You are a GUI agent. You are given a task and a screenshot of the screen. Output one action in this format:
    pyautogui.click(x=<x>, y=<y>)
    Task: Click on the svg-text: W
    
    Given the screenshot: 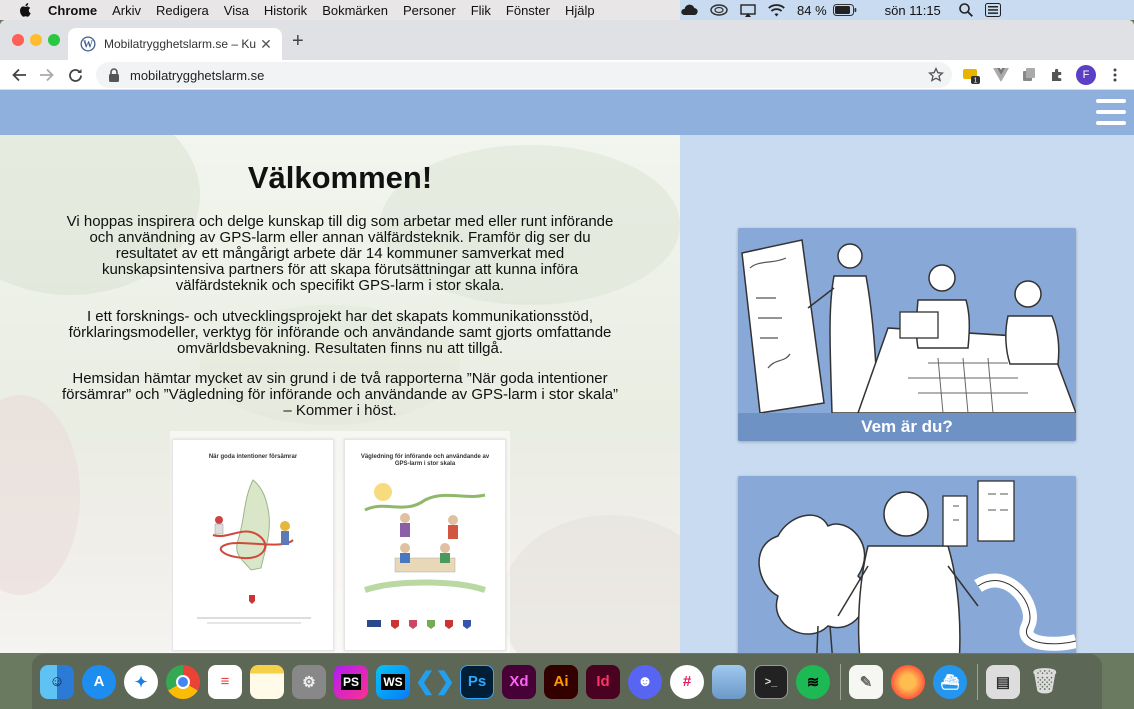 What is the action you would take?
    pyautogui.click(x=88, y=45)
    